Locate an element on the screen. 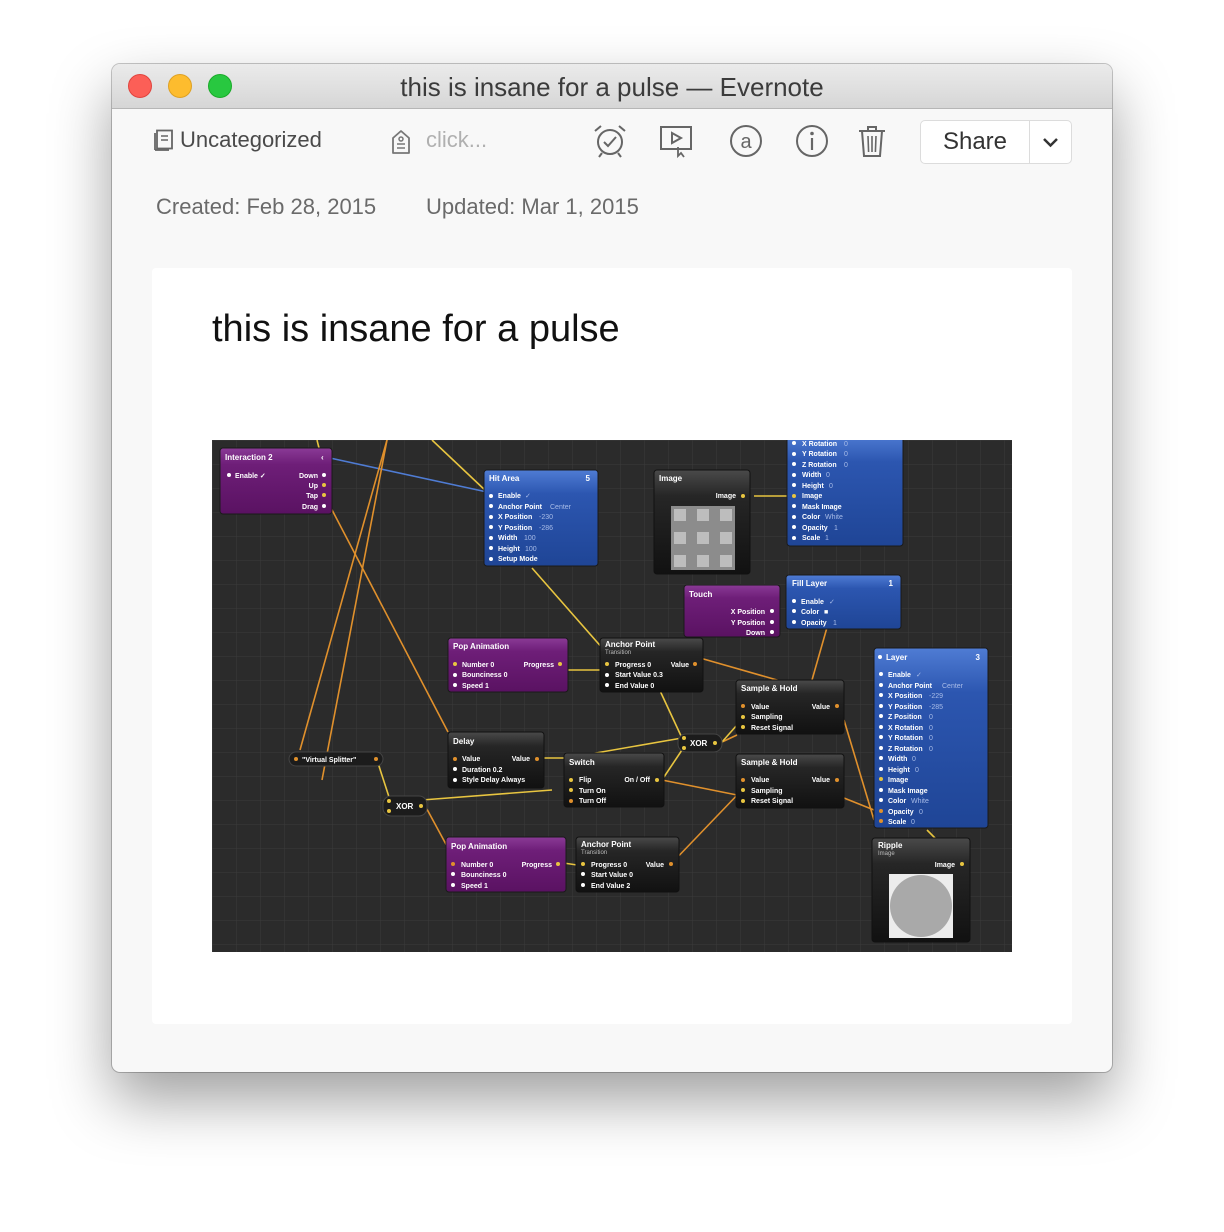 The width and height of the screenshot is (1224, 1232). svg-text: 5 is located at coordinates (588, 478).